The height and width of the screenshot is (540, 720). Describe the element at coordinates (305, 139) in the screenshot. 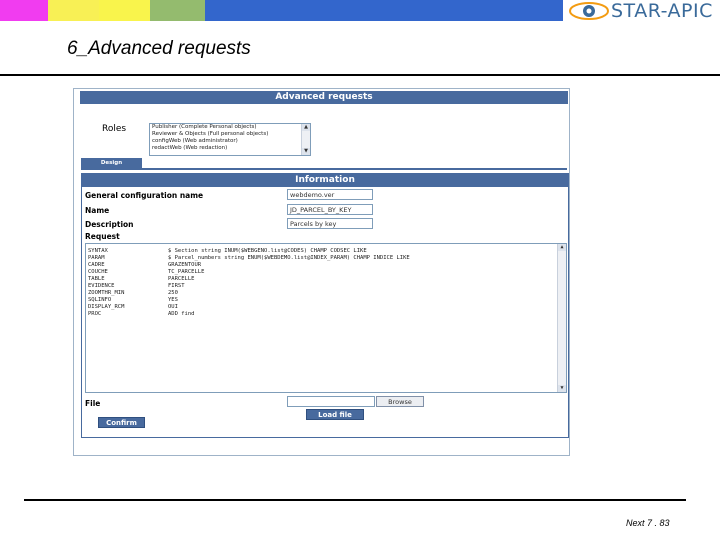

I see `roles-scrollbar: ▲ ▼` at that location.